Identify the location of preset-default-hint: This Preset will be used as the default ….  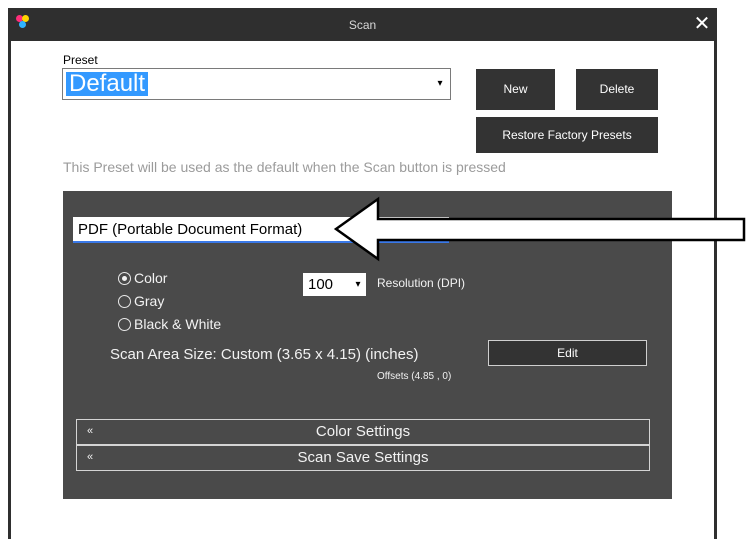
(284, 167).